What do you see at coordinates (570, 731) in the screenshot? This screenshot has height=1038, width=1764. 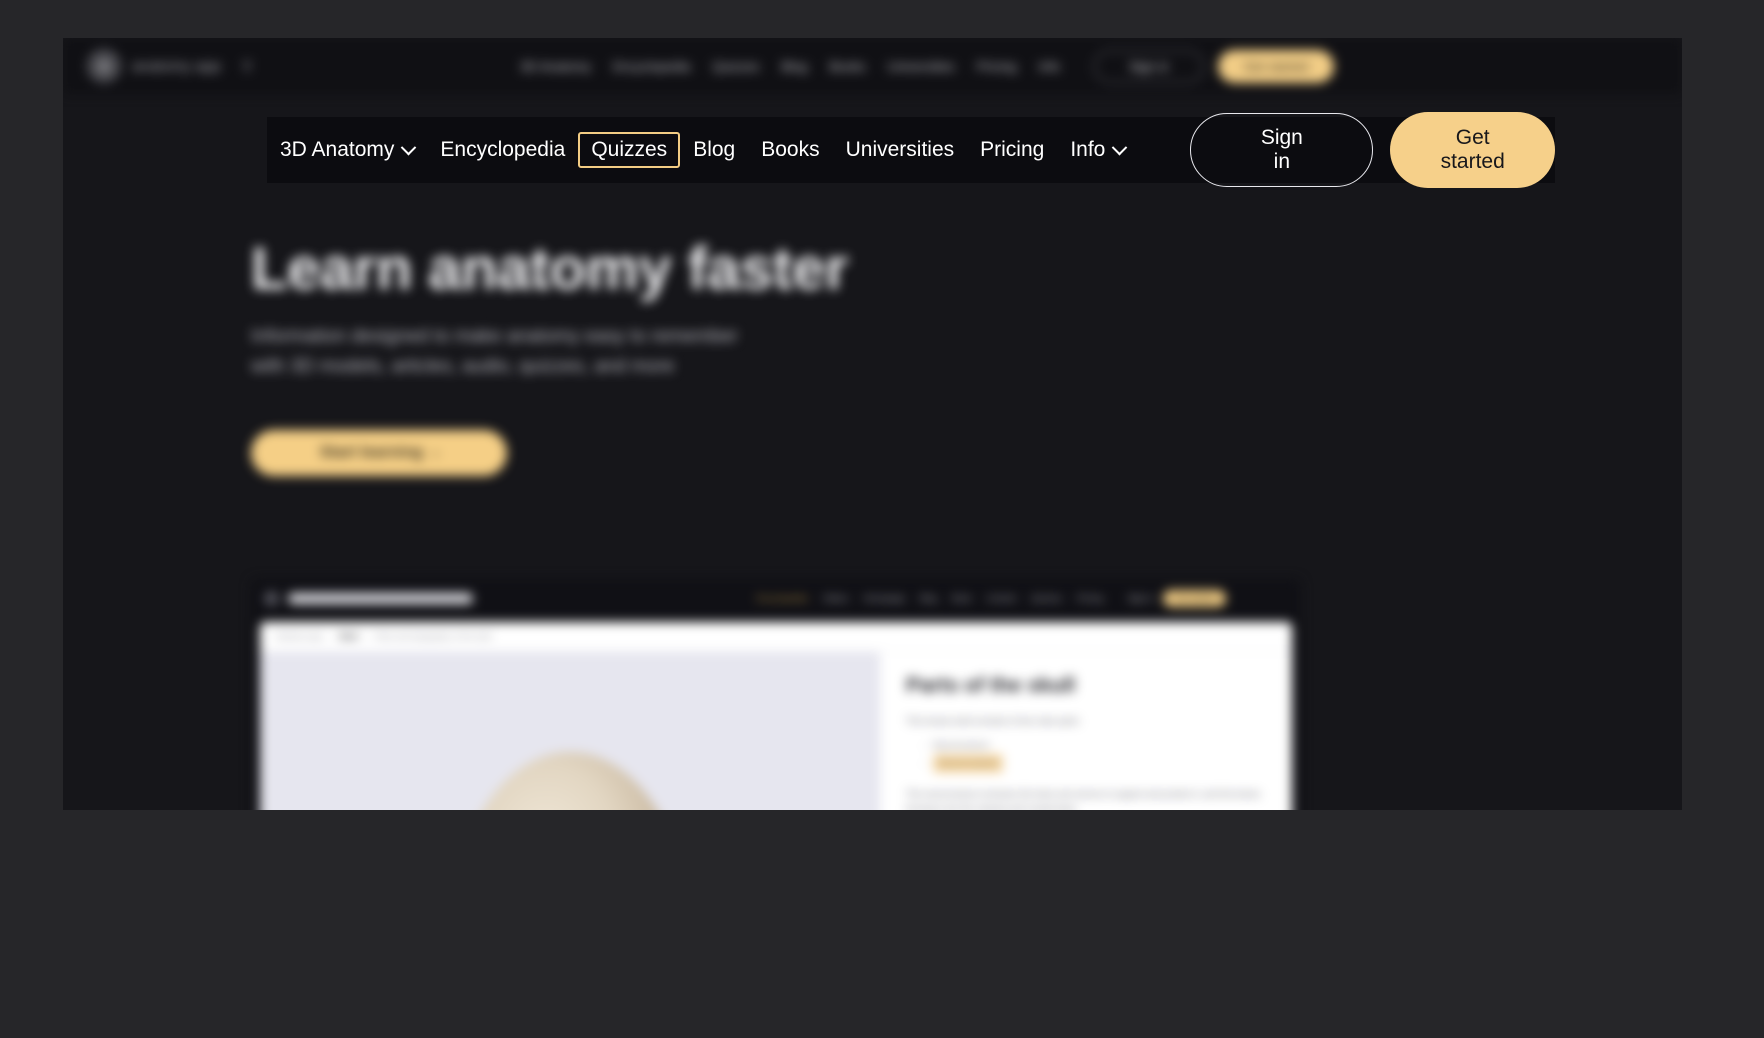 I see `model-viewer: Frontal bone` at bounding box center [570, 731].